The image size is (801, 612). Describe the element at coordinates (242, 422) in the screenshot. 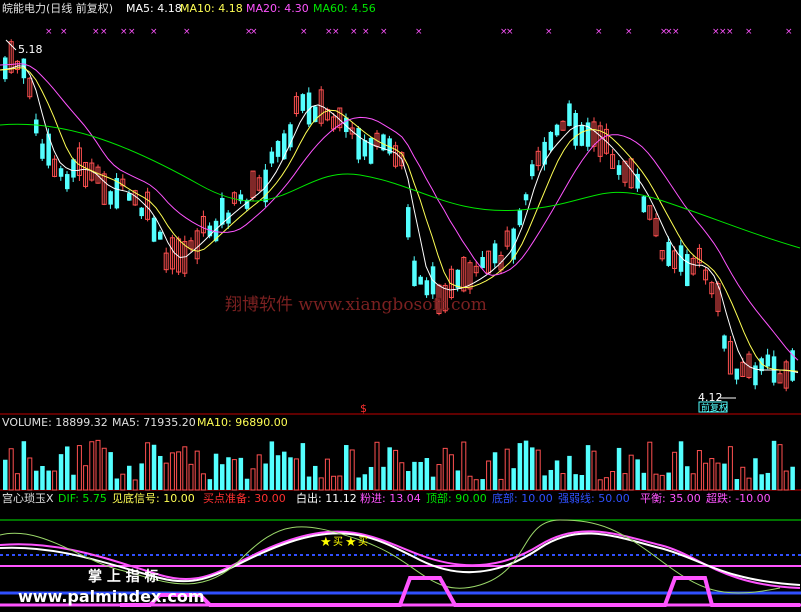

I see `volume-ma10-label: MA10: 96890.00` at that location.